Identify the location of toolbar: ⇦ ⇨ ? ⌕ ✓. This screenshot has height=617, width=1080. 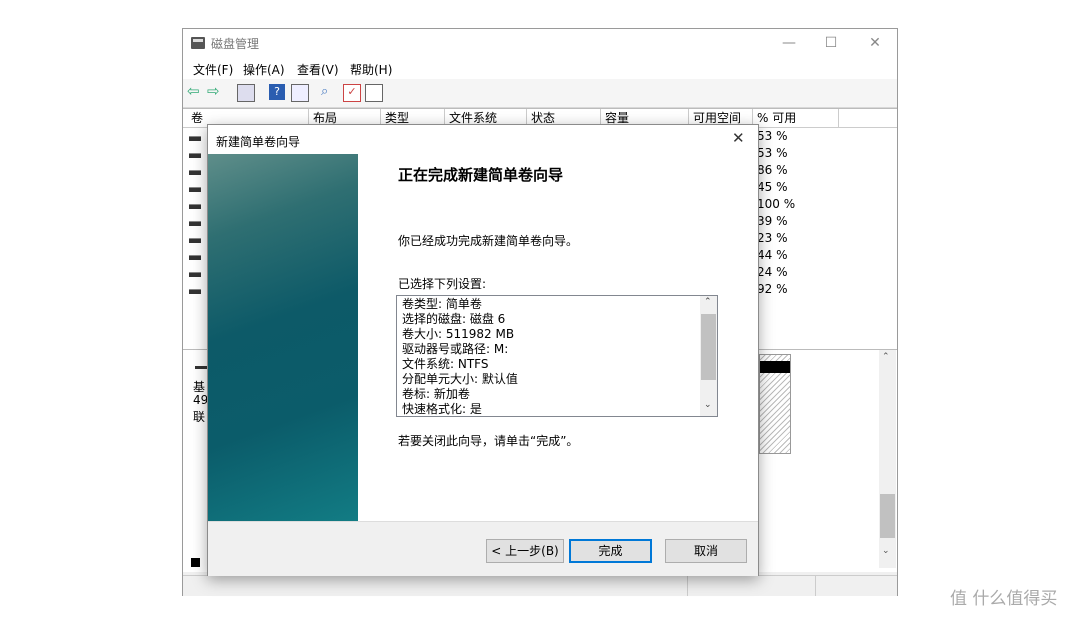
(540, 93).